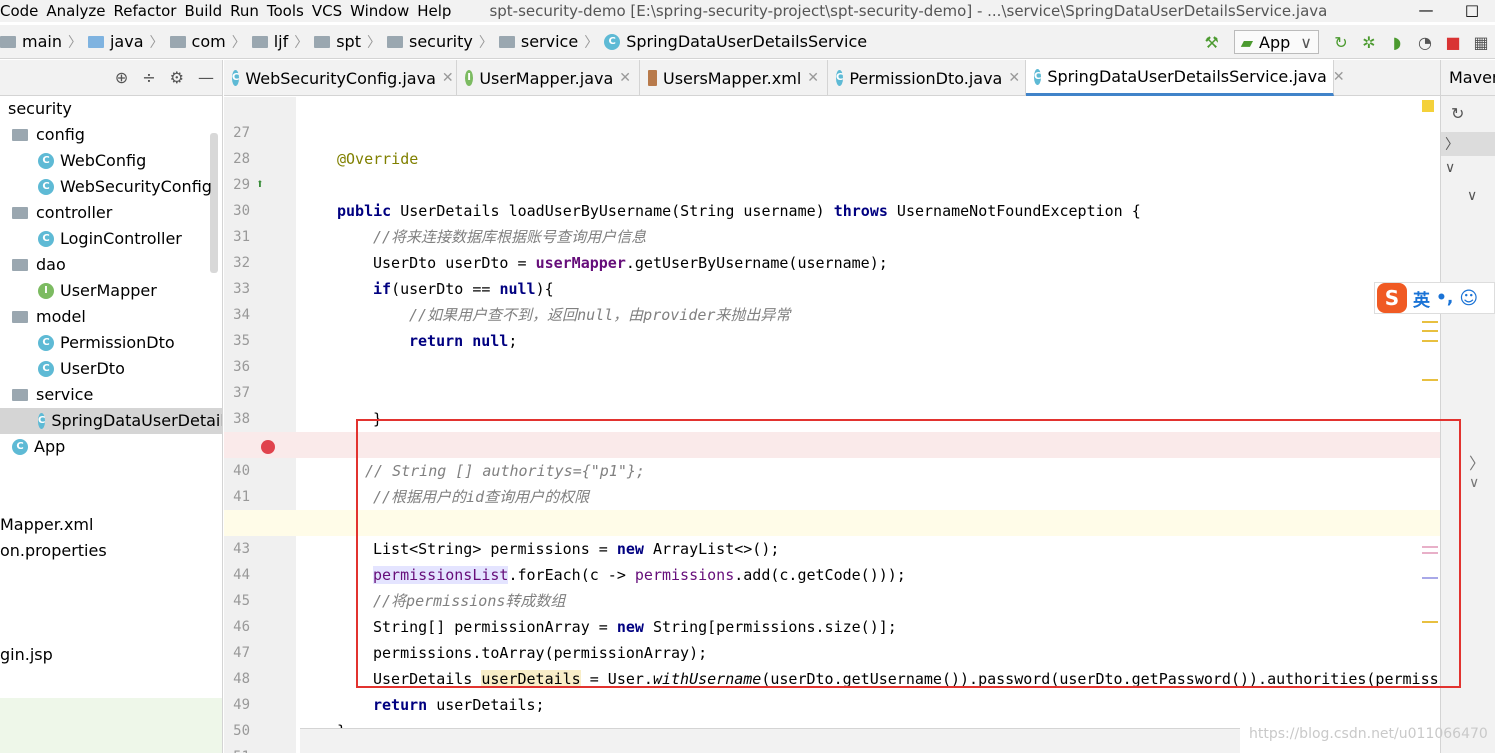  I want to click on breadcrumb-service: service, so click(549, 41).